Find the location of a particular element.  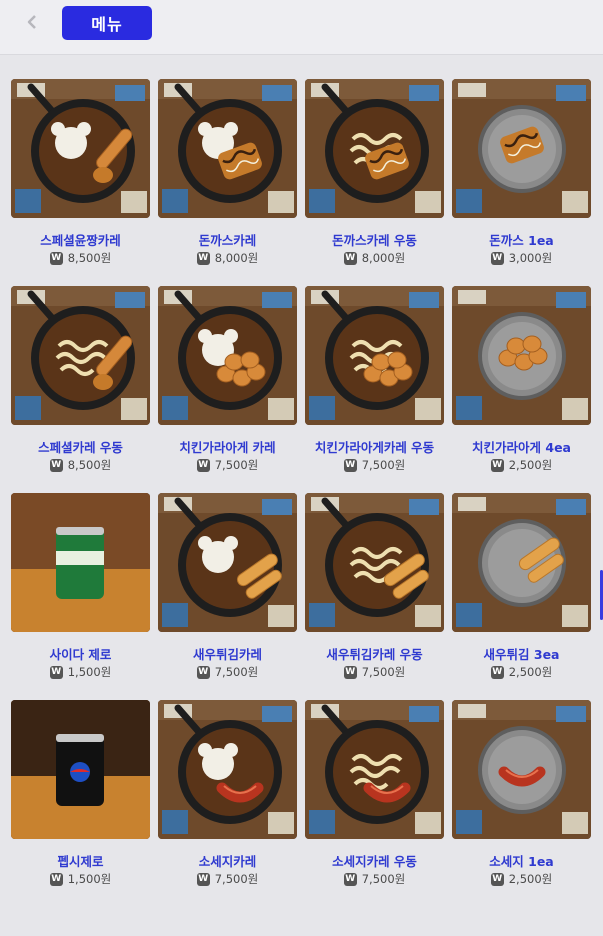

menu-item-name: 사이다 제로 is located at coordinates (80, 654).